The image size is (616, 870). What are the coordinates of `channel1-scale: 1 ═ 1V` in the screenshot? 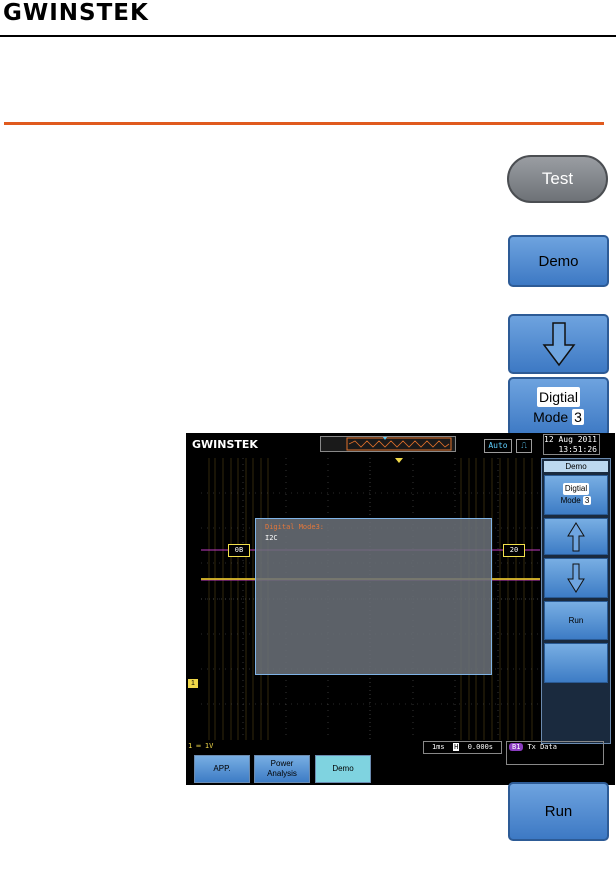 It's located at (201, 746).